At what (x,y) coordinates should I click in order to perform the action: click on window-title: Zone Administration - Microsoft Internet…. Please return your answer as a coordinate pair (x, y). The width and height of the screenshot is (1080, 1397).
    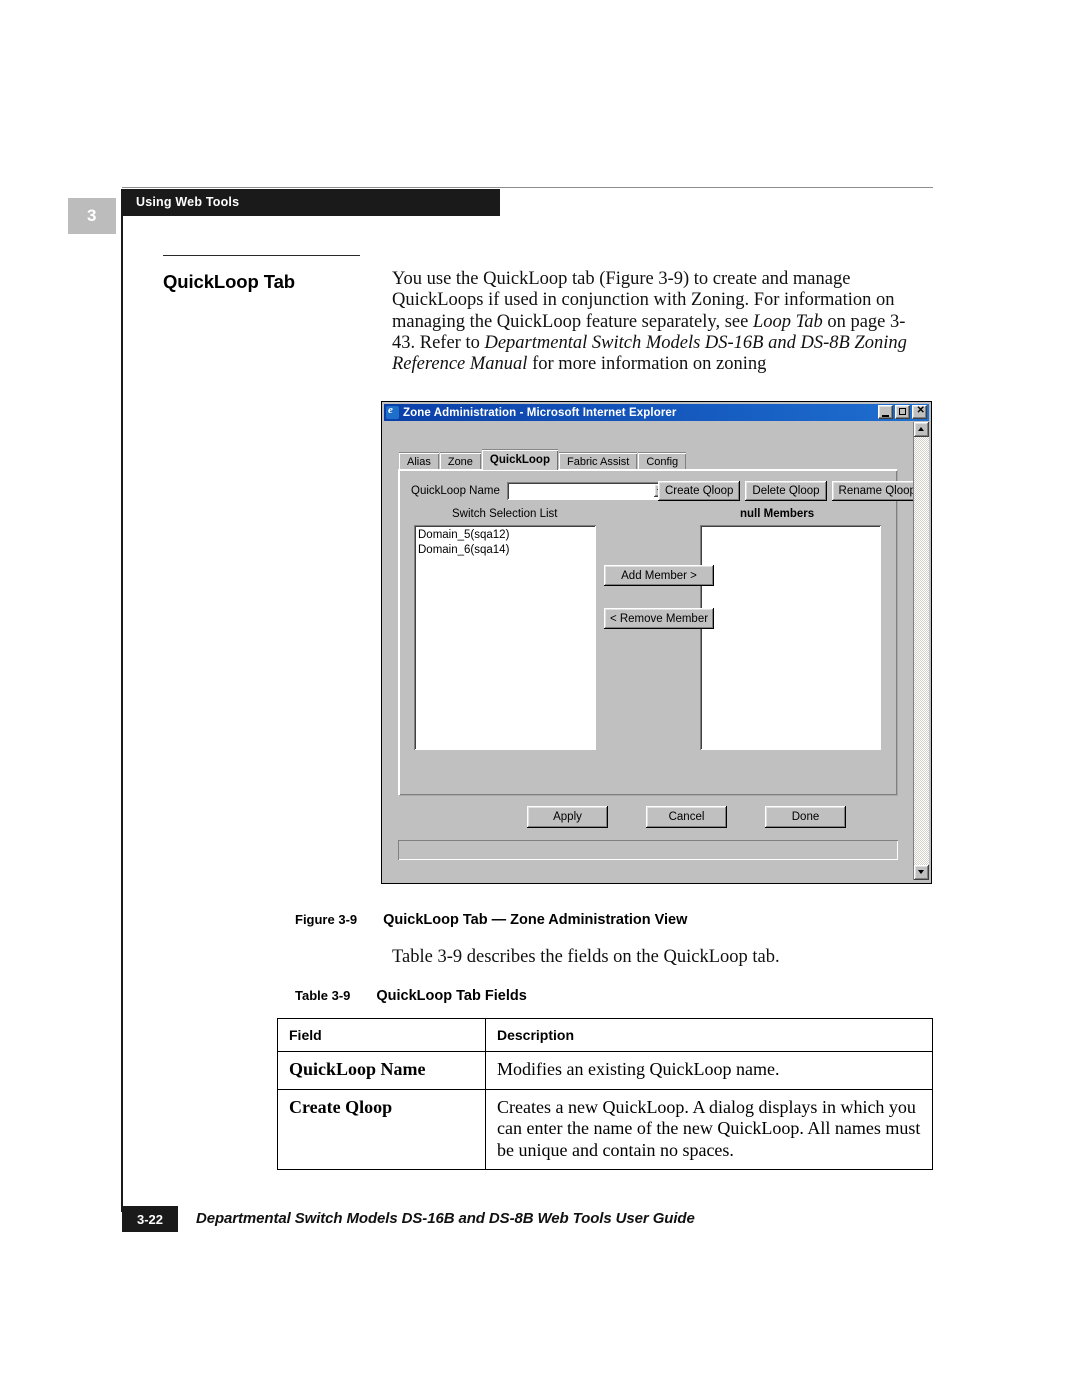
    Looking at the image, I should click on (540, 412).